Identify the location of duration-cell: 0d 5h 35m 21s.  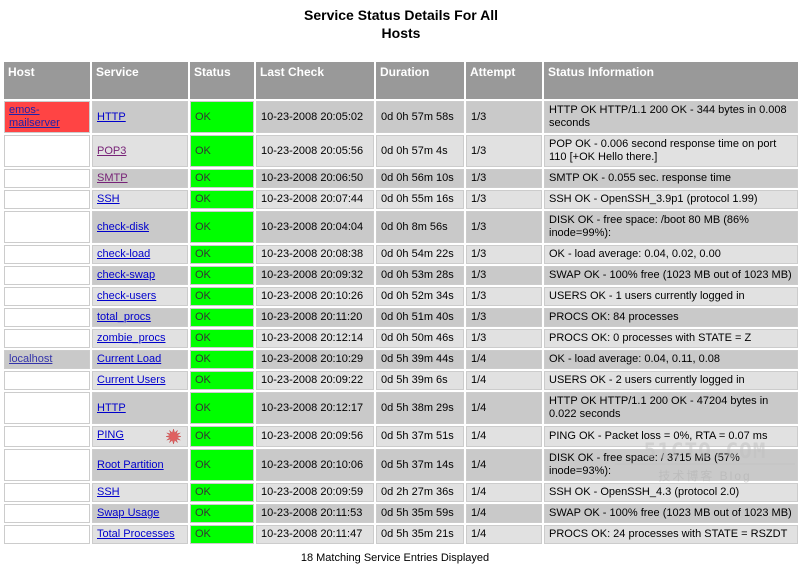
(420, 534).